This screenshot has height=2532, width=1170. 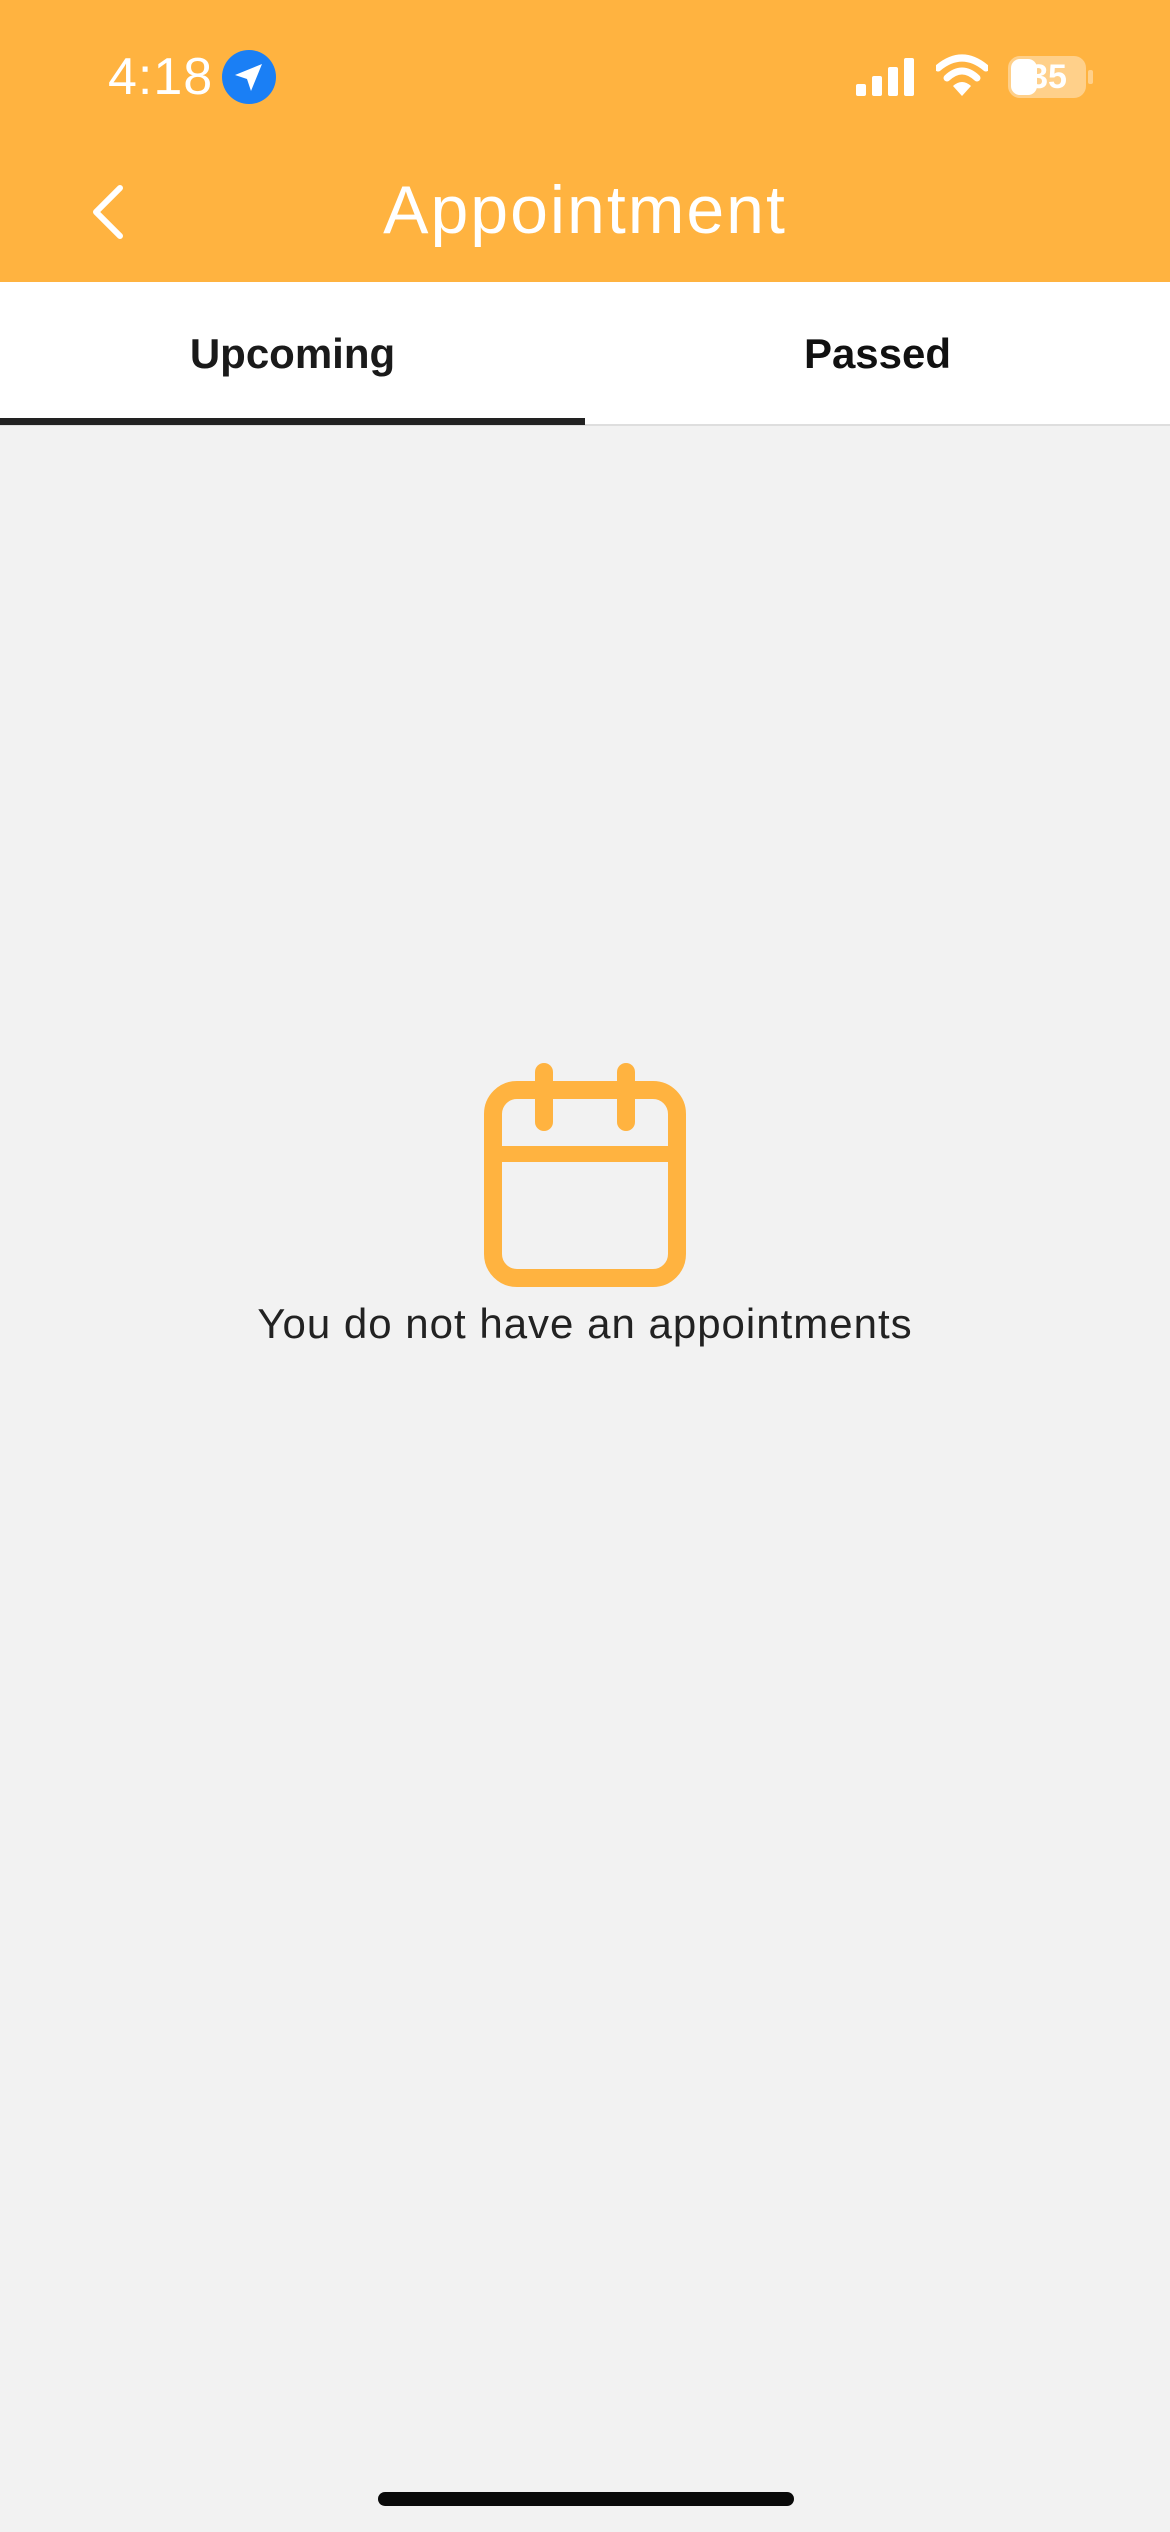 I want to click on back-button, so click(x=110, y=210).